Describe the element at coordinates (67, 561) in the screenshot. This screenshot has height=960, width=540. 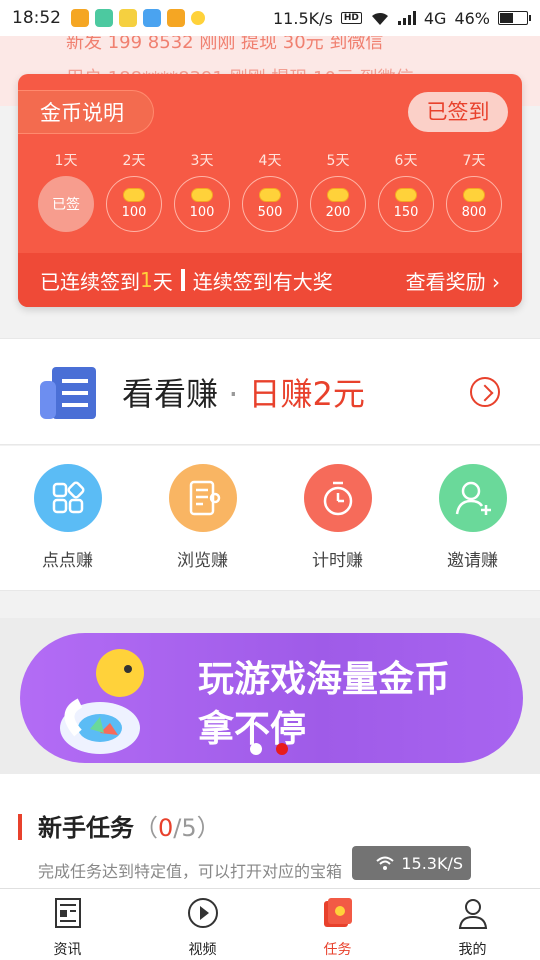
I see `grid-item-label: 点点赚` at that location.